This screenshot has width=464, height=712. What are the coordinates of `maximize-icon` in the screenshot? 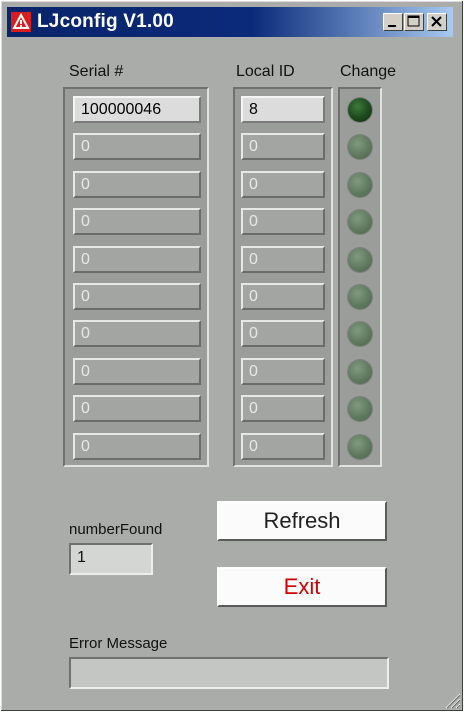 It's located at (413, 21).